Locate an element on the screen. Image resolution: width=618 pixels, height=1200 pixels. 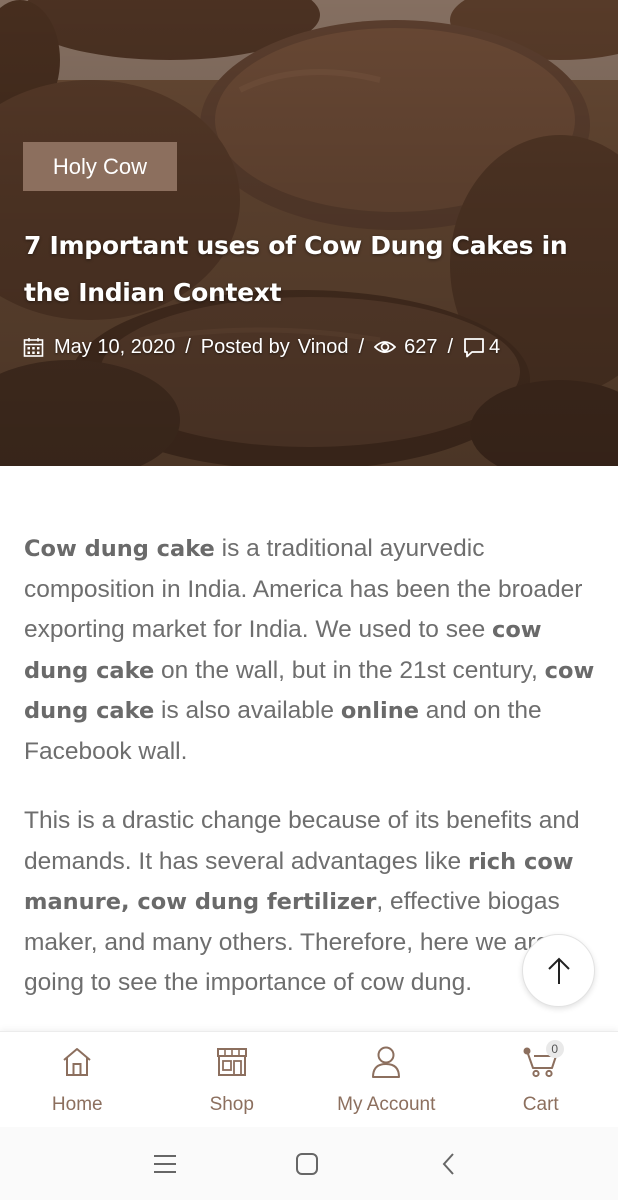
view-count: 627 is located at coordinates (421, 346).